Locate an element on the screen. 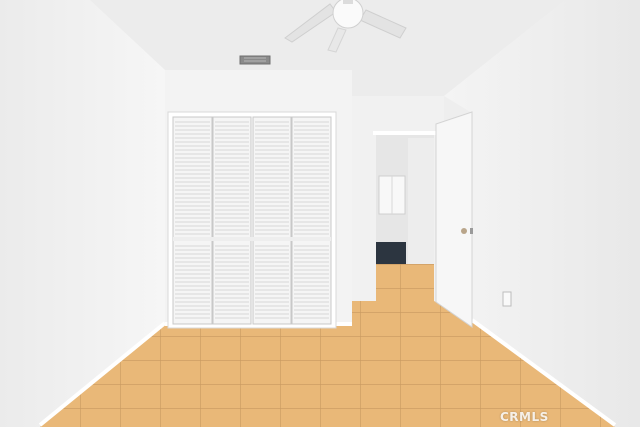 The height and width of the screenshot is (427, 640). hallway-door-frame is located at coordinates (405, 133).